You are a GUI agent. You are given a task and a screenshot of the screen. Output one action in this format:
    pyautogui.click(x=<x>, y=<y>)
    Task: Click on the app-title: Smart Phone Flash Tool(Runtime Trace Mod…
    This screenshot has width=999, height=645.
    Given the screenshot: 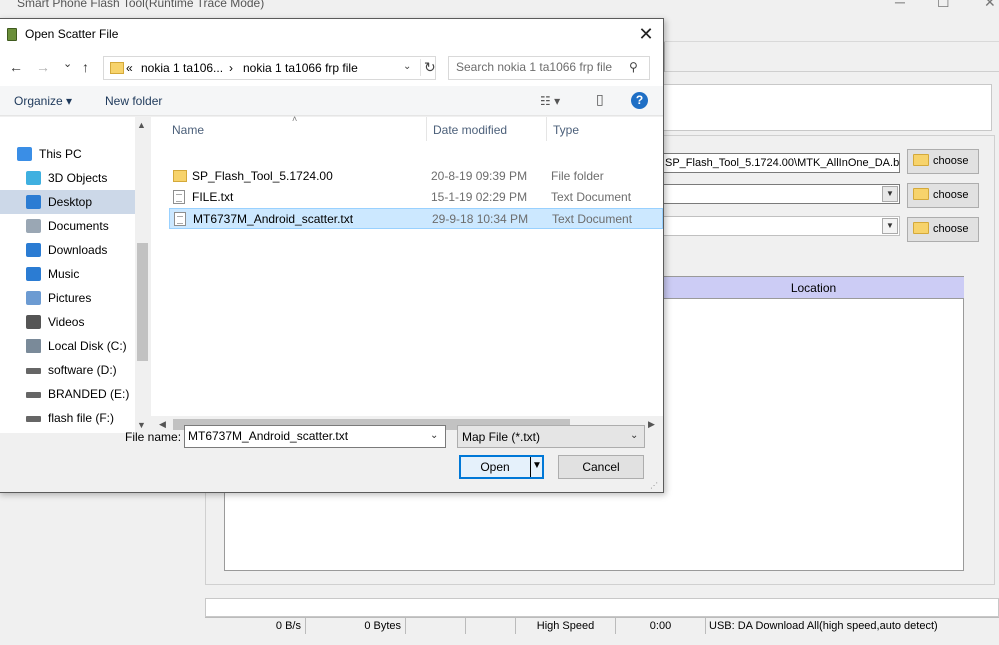 What is the action you would take?
    pyautogui.click(x=141, y=5)
    